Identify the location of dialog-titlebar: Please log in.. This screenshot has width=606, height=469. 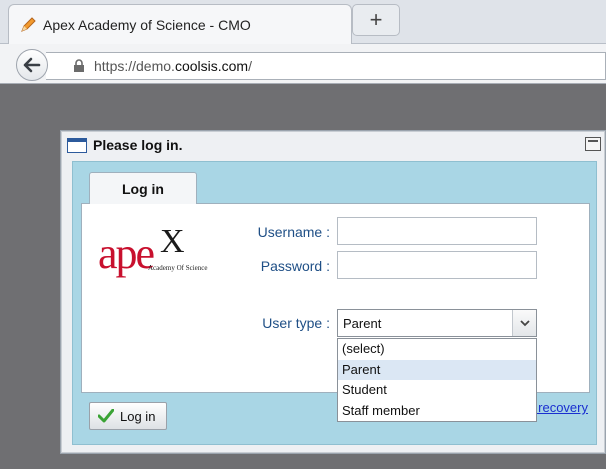
(333, 145).